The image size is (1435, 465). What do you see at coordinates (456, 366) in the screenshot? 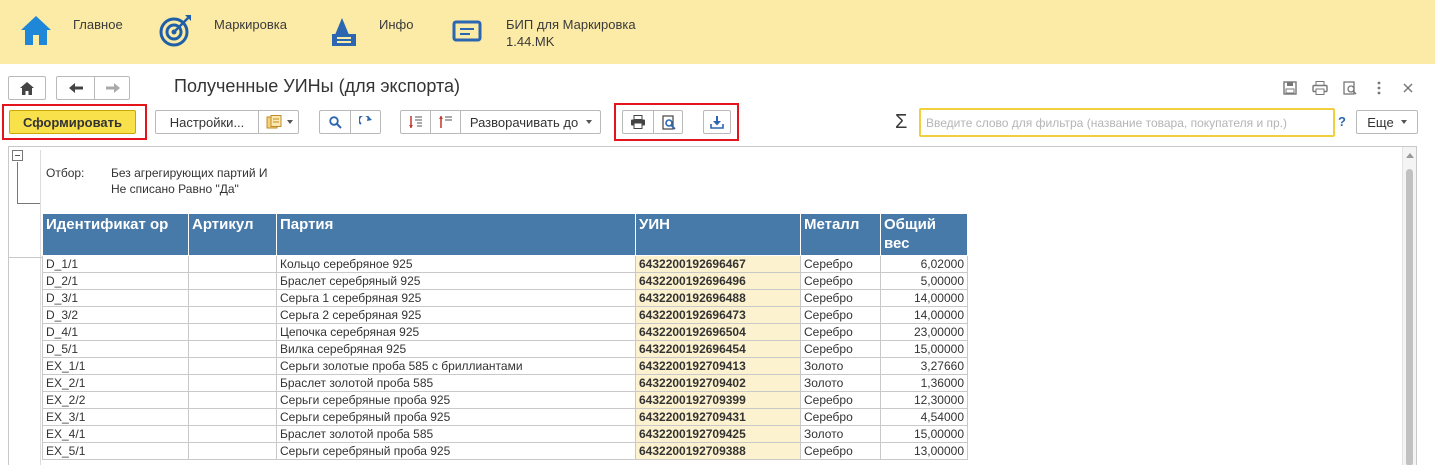
I see `cell-batch: Серьги золотые проба 585 с бриллиантами` at bounding box center [456, 366].